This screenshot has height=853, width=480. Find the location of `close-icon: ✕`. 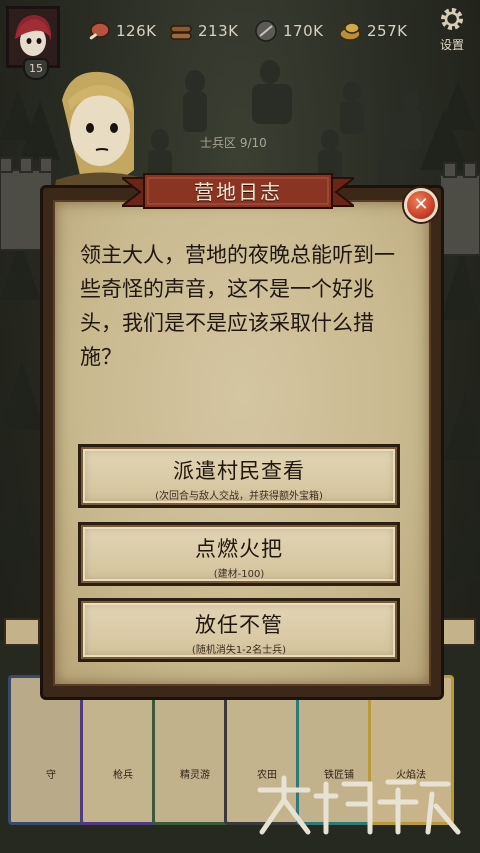

close-icon: ✕ is located at coordinates (421, 204).